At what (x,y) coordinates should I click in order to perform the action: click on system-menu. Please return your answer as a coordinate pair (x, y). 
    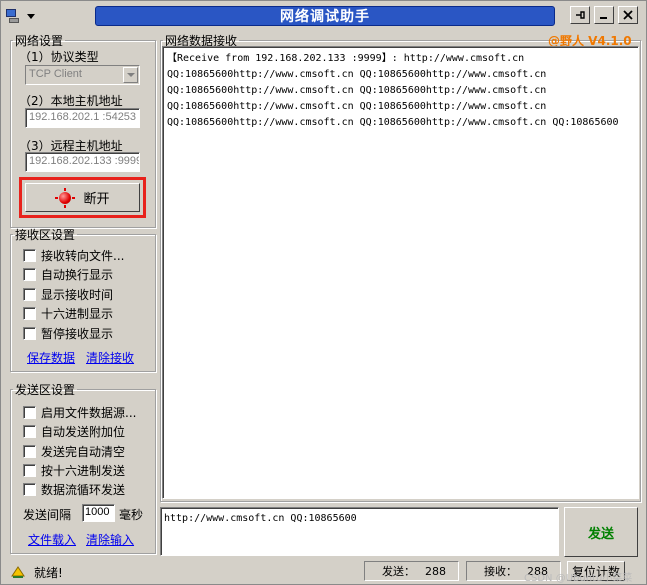
    Looking at the image, I should click on (26, 16).